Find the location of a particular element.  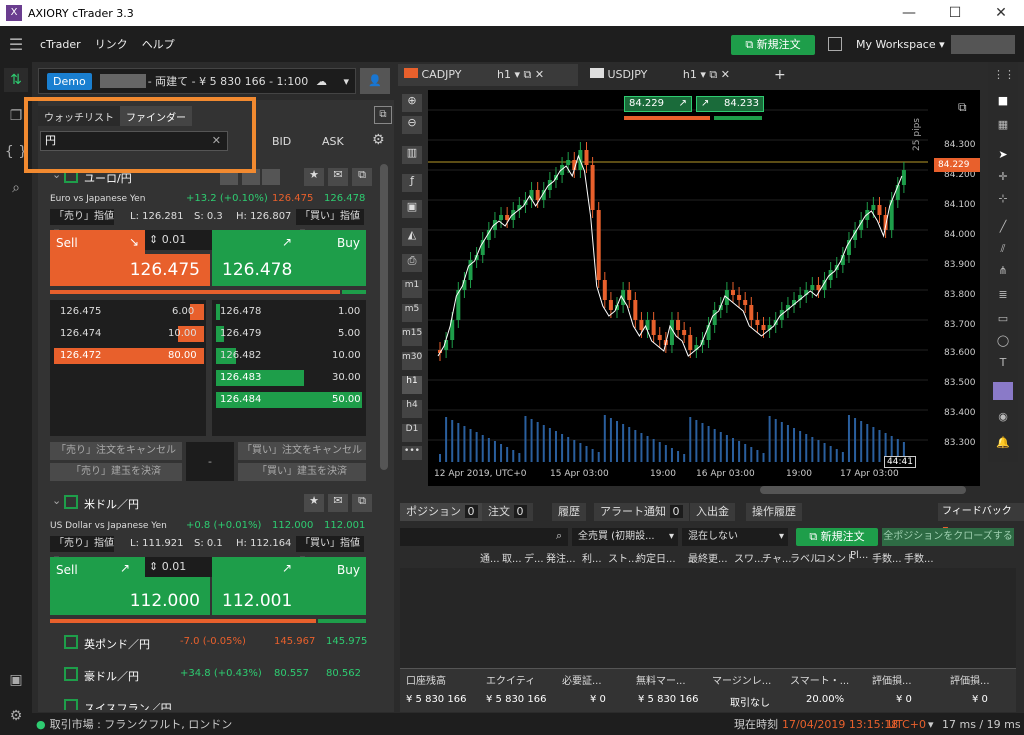

depth-view3-icon is located at coordinates (271, 177).